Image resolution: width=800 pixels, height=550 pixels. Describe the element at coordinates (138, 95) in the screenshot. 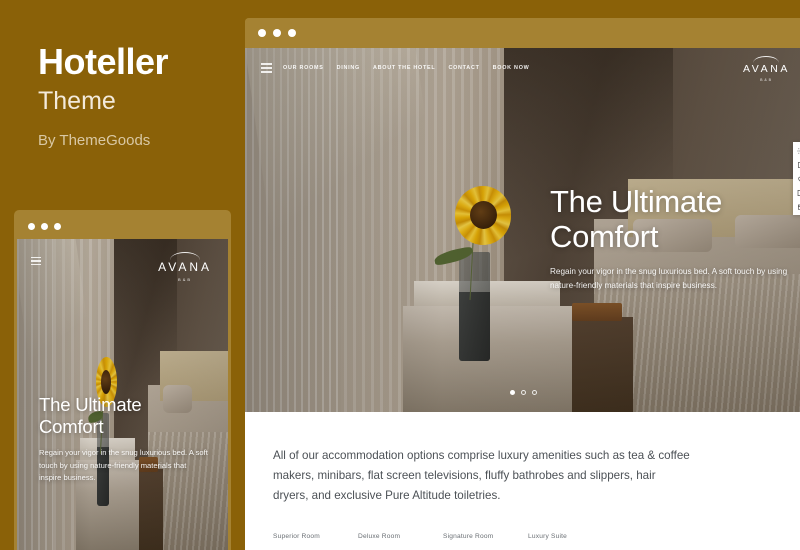

I see `promo-block: Hoteller Theme By ThemeGoods` at that location.